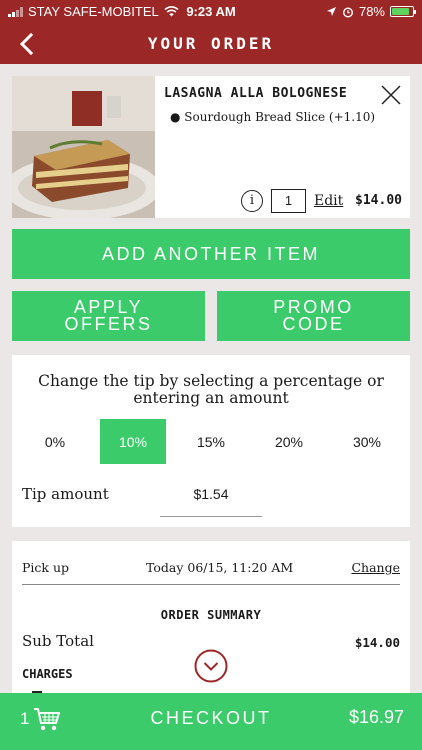 The image size is (422, 750). I want to click on apply-offers-label-line2: OFFERS, so click(108, 324).